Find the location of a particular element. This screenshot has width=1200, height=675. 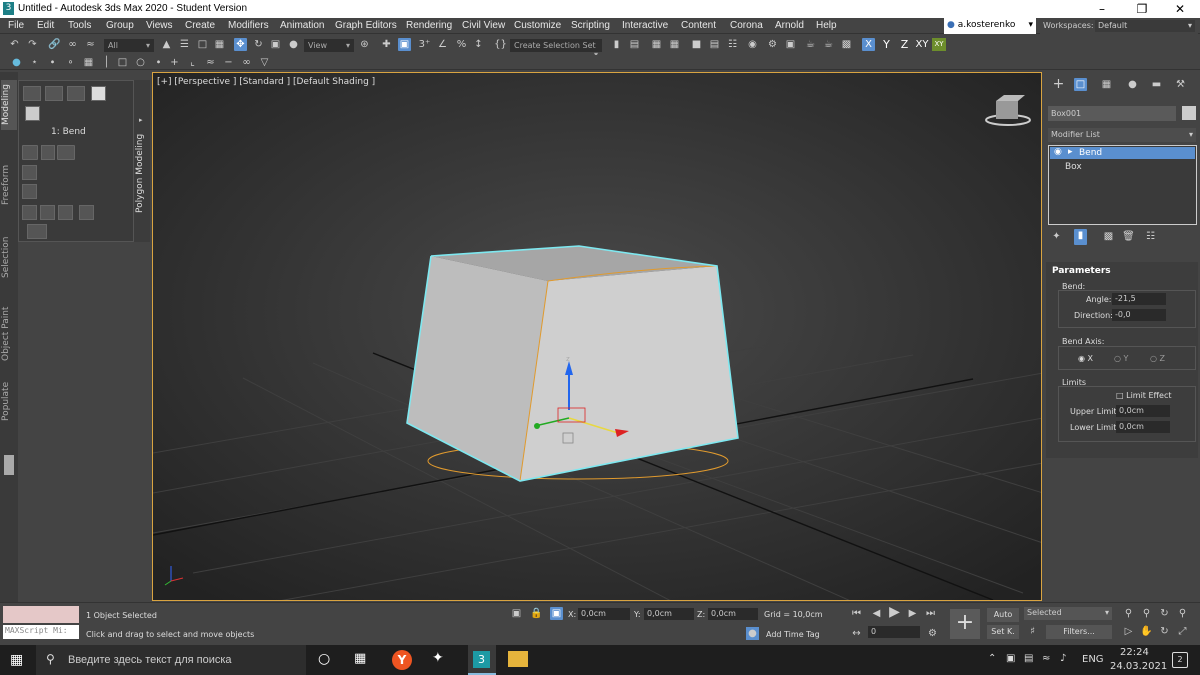

stack-unique-icon is located at coordinates (66, 152).